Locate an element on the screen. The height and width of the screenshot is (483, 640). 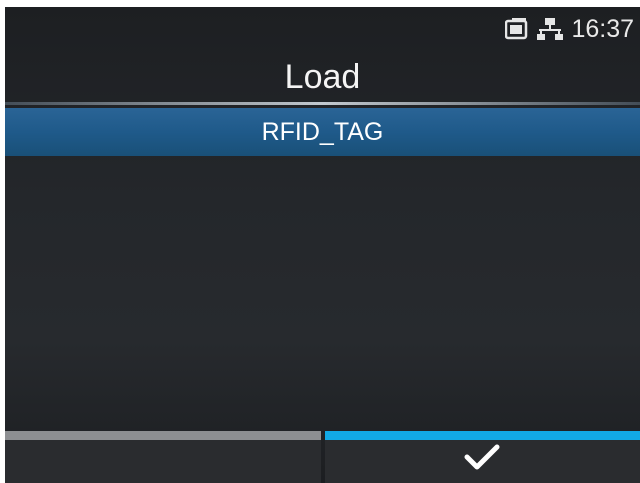
network-icon is located at coordinates (550, 29).